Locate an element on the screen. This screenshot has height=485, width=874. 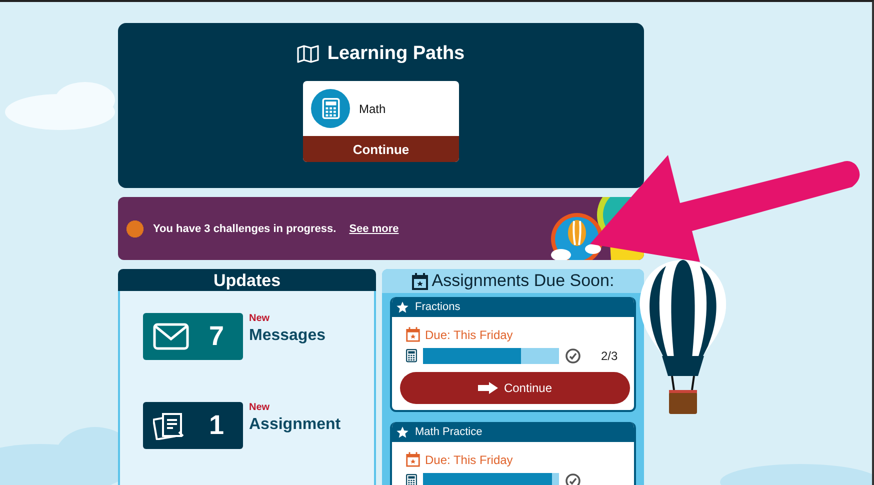
panel-title: Assignments Due Soon: is located at coordinates (523, 281).